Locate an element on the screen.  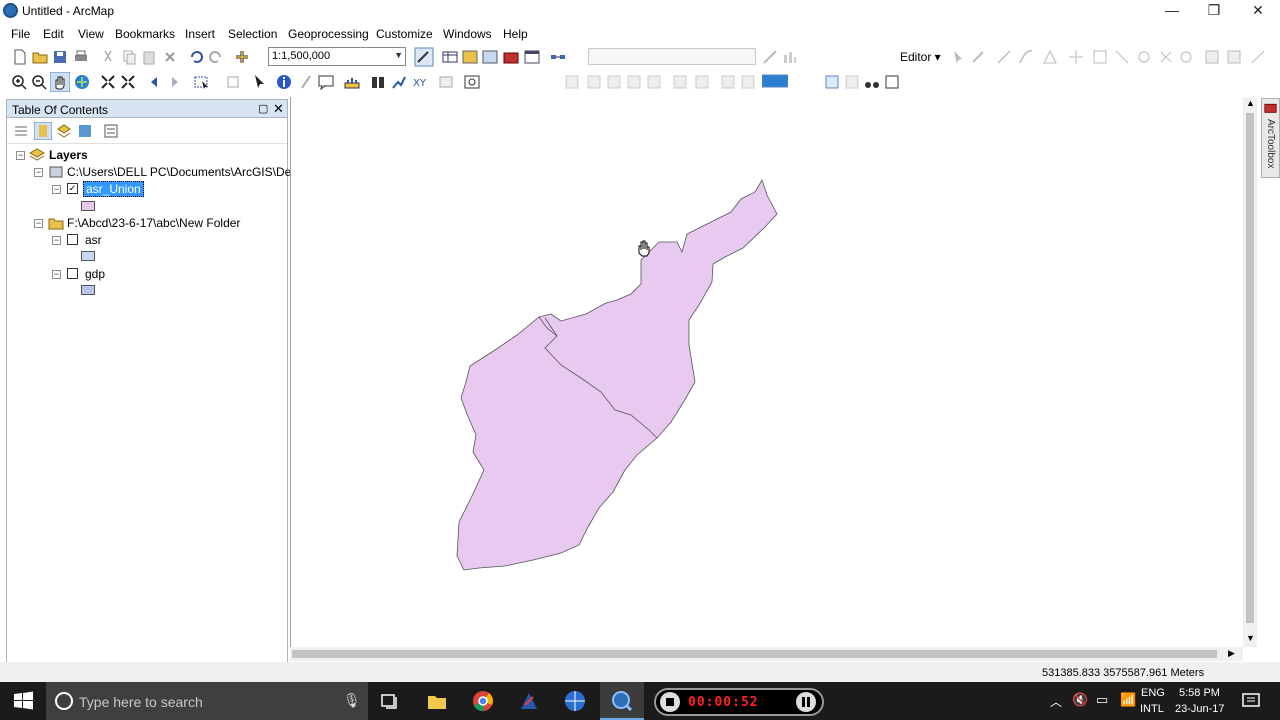
options-icon is located at coordinates (111, 131).